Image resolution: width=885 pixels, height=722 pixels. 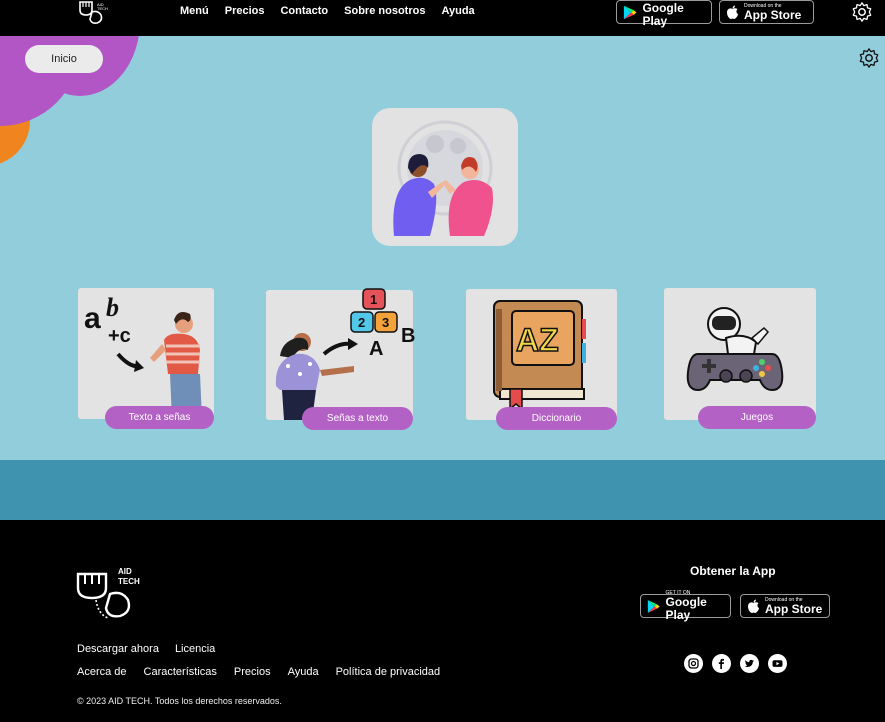 I want to click on card-juegos, so click(x=740, y=354).